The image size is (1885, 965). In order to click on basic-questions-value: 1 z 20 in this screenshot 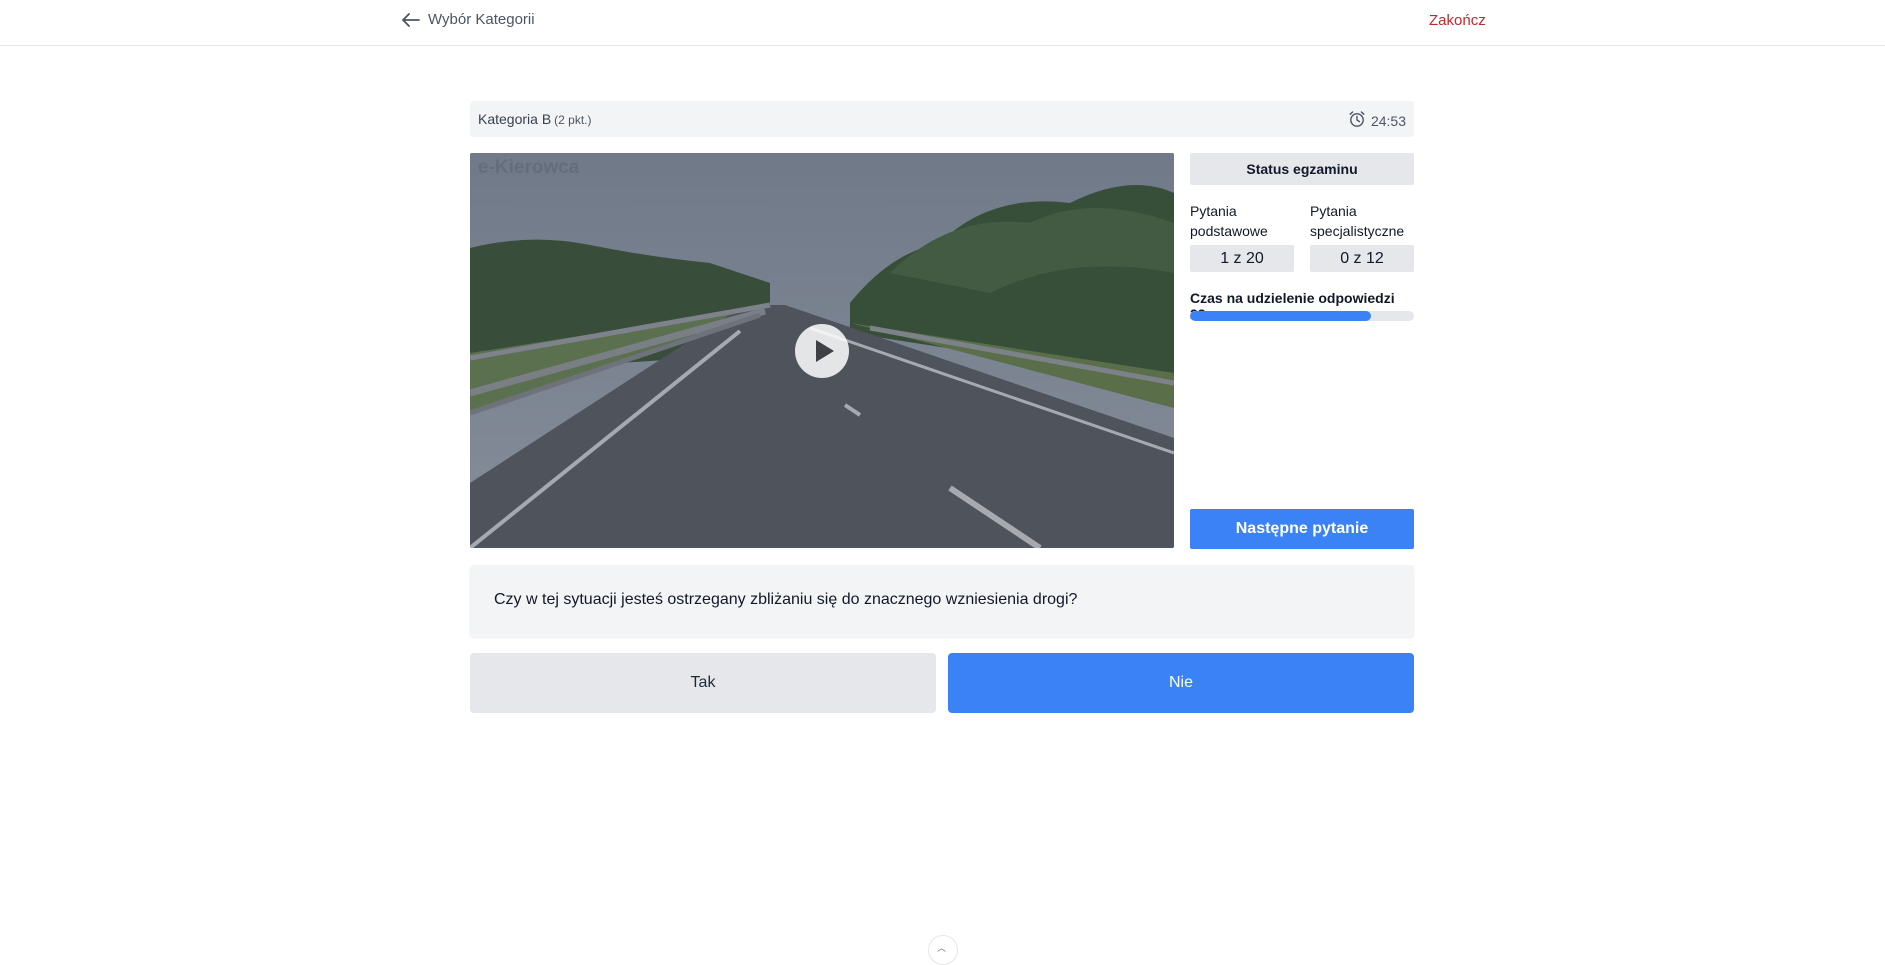, I will do `click(1242, 258)`.